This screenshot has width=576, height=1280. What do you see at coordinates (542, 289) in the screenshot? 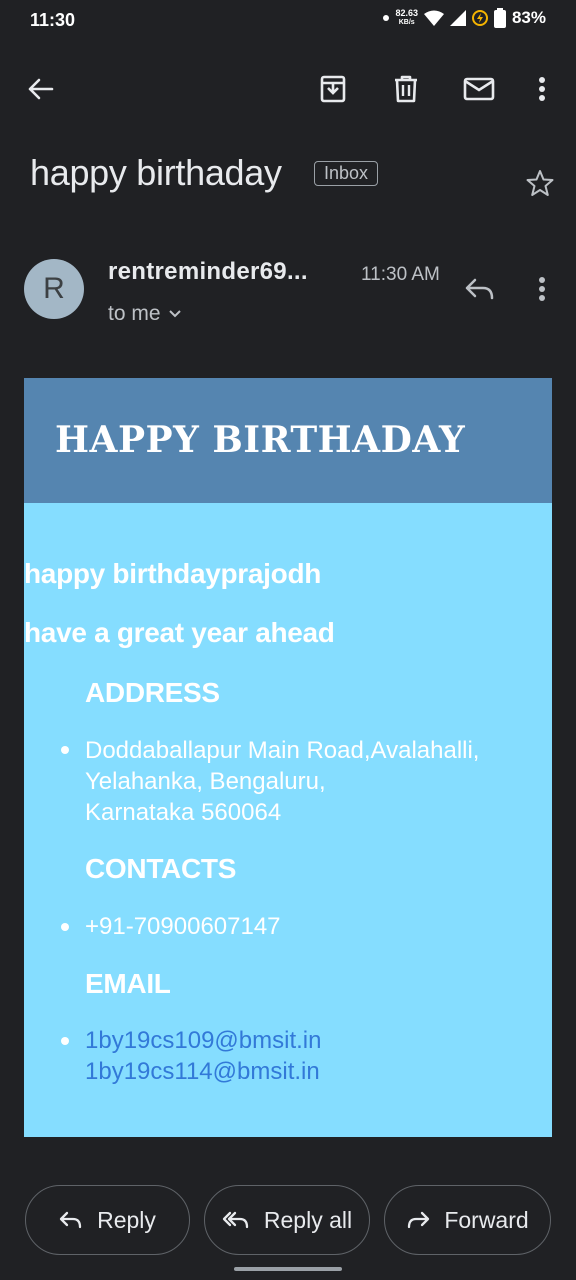
I see `more-options-icon` at bounding box center [542, 289].